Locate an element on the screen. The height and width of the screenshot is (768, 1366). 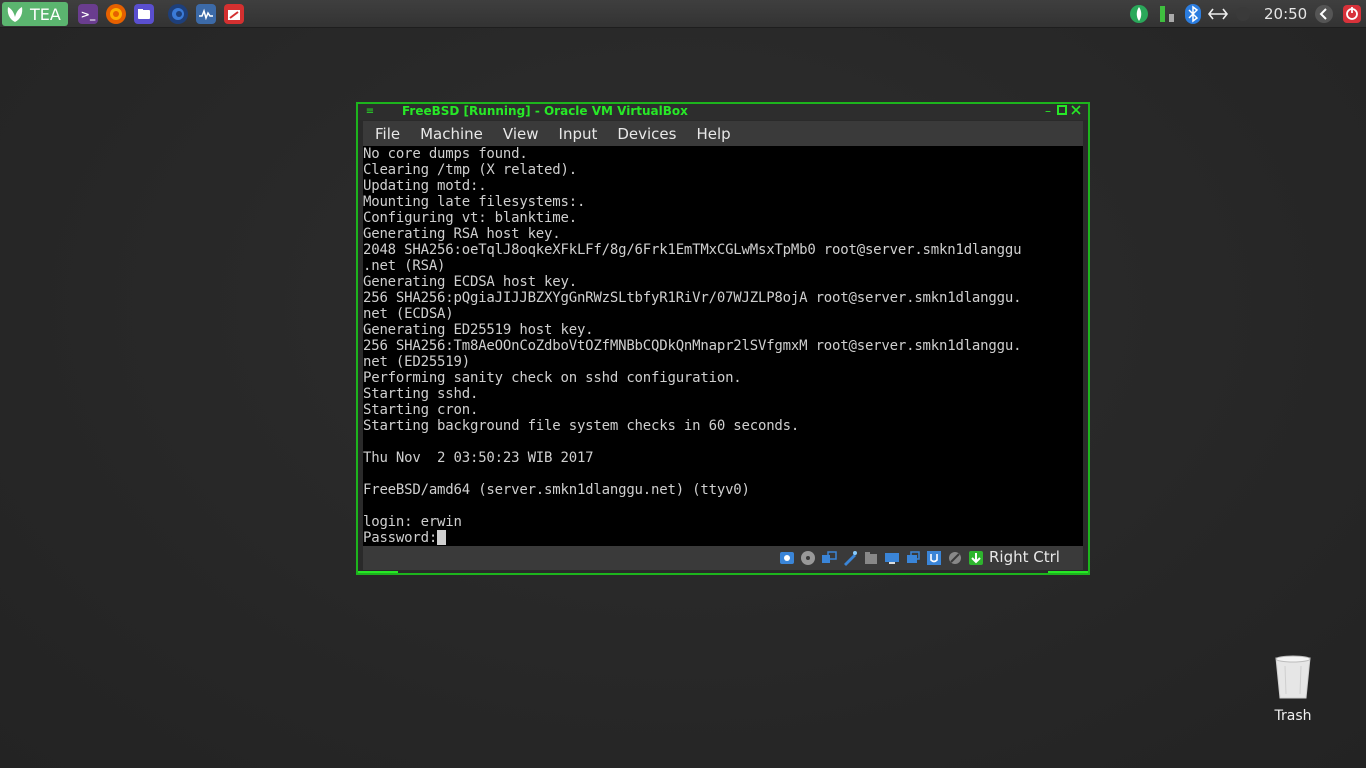
hard-disk-icon is located at coordinates (787, 558).